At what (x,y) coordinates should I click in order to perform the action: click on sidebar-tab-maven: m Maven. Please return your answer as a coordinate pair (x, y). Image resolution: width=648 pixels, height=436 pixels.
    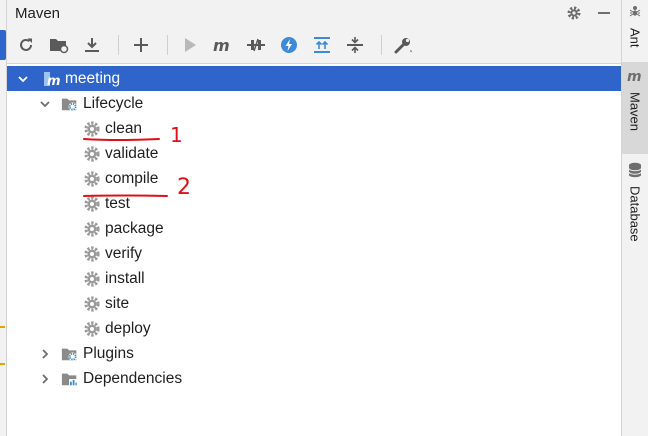
    Looking at the image, I should click on (635, 108).